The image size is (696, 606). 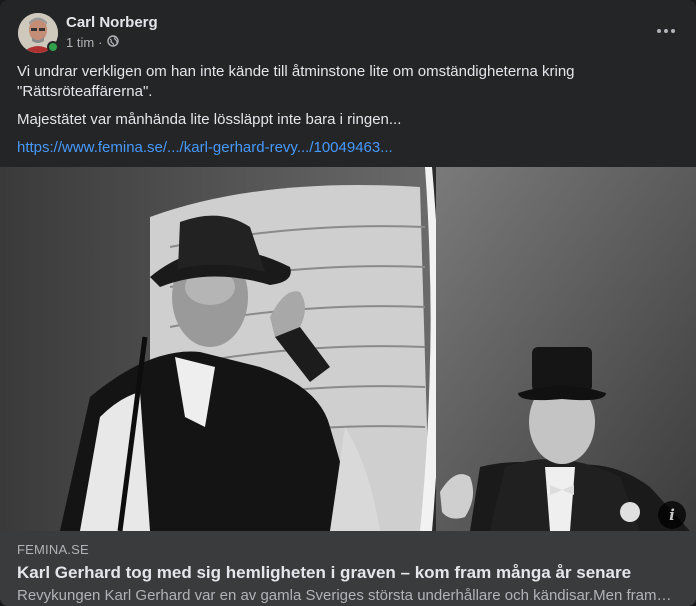 I want to click on post-meta: 1 tim ·, so click(x=92, y=42).